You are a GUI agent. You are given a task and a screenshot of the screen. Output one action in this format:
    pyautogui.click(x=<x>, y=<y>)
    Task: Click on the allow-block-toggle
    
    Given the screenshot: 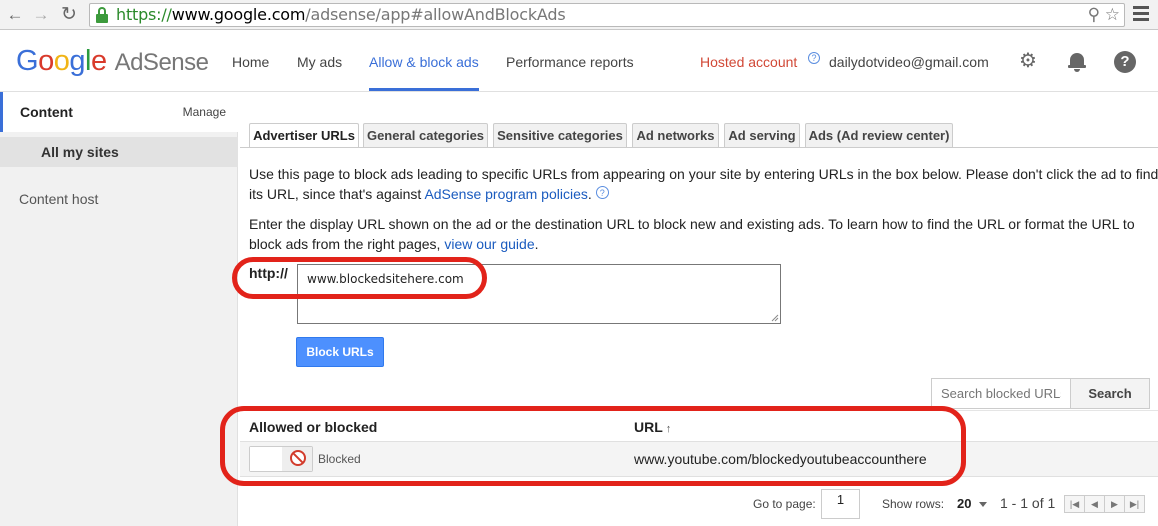 What is the action you would take?
    pyautogui.click(x=281, y=459)
    